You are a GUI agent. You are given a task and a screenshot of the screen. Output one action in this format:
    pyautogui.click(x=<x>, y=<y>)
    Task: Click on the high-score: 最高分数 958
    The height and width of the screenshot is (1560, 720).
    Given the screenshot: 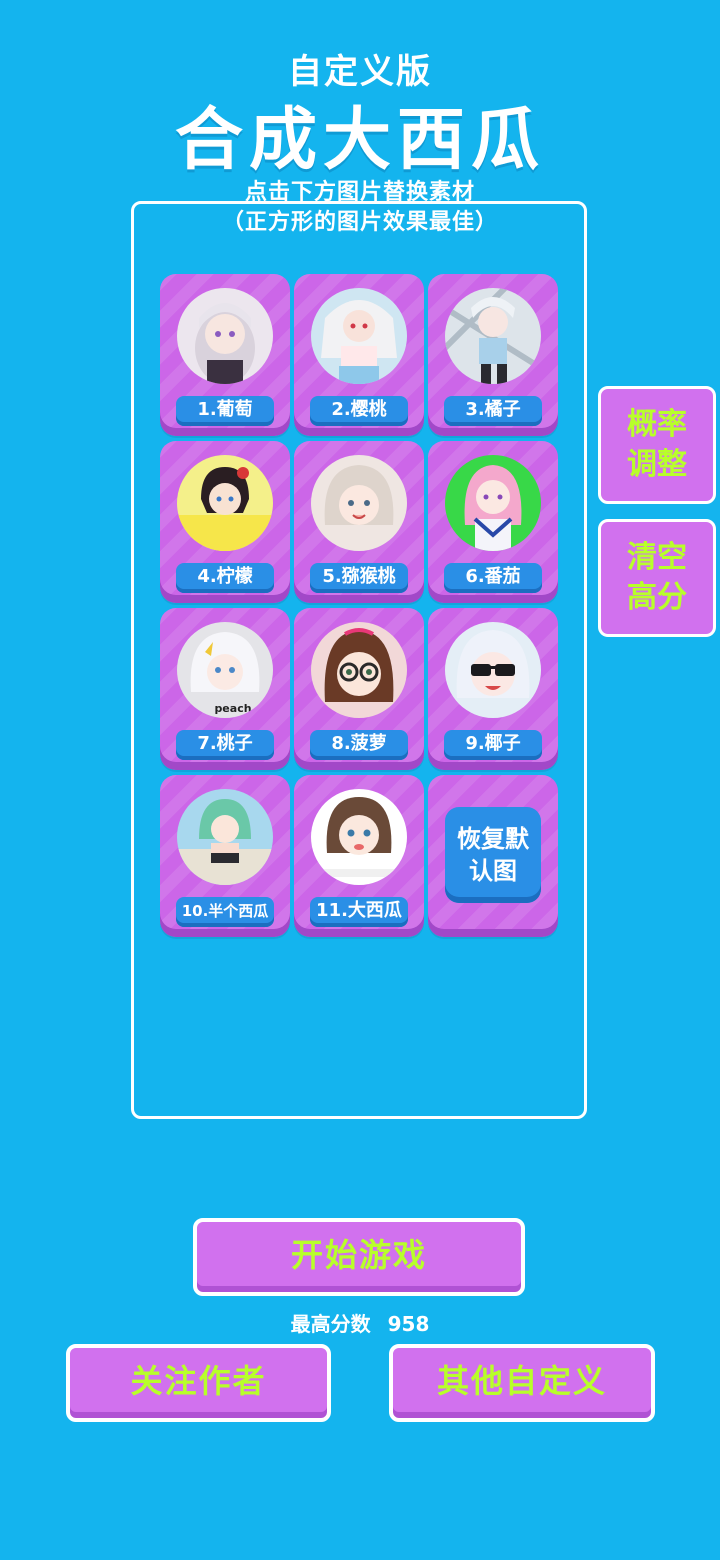 What is the action you would take?
    pyautogui.click(x=360, y=1322)
    